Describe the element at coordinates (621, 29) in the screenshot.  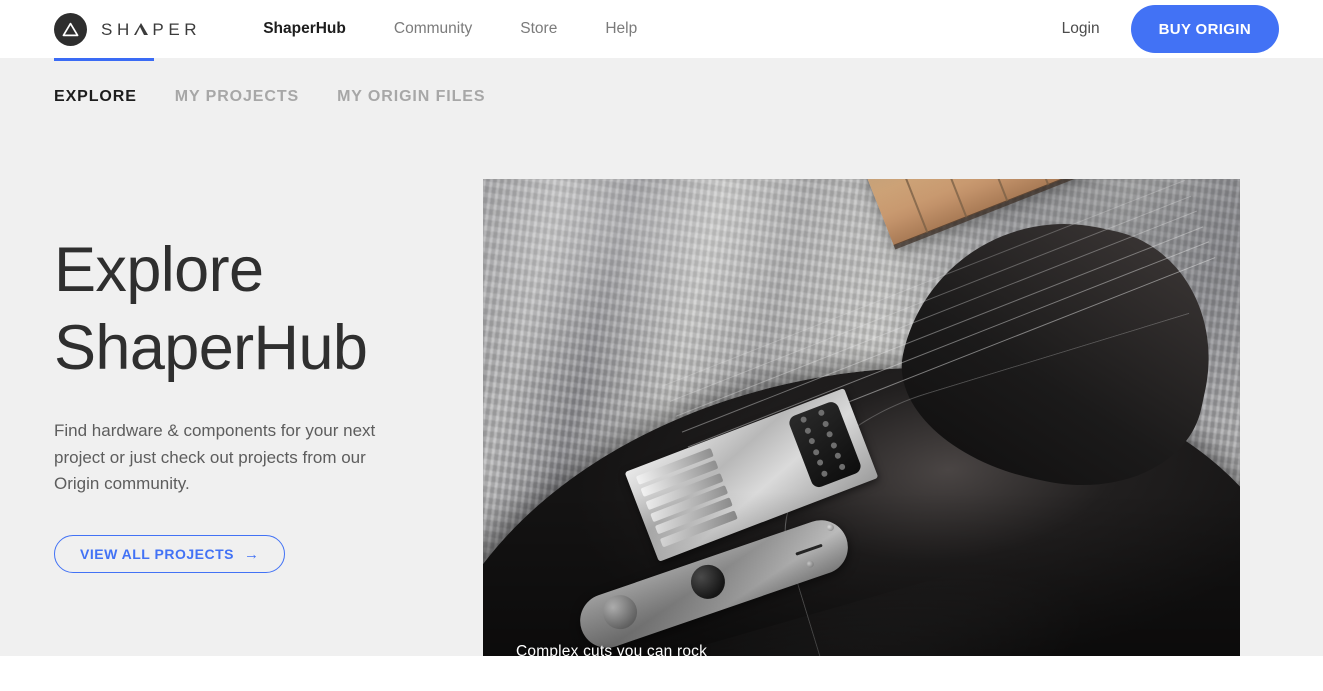
I see `nav-link-help: Help` at that location.